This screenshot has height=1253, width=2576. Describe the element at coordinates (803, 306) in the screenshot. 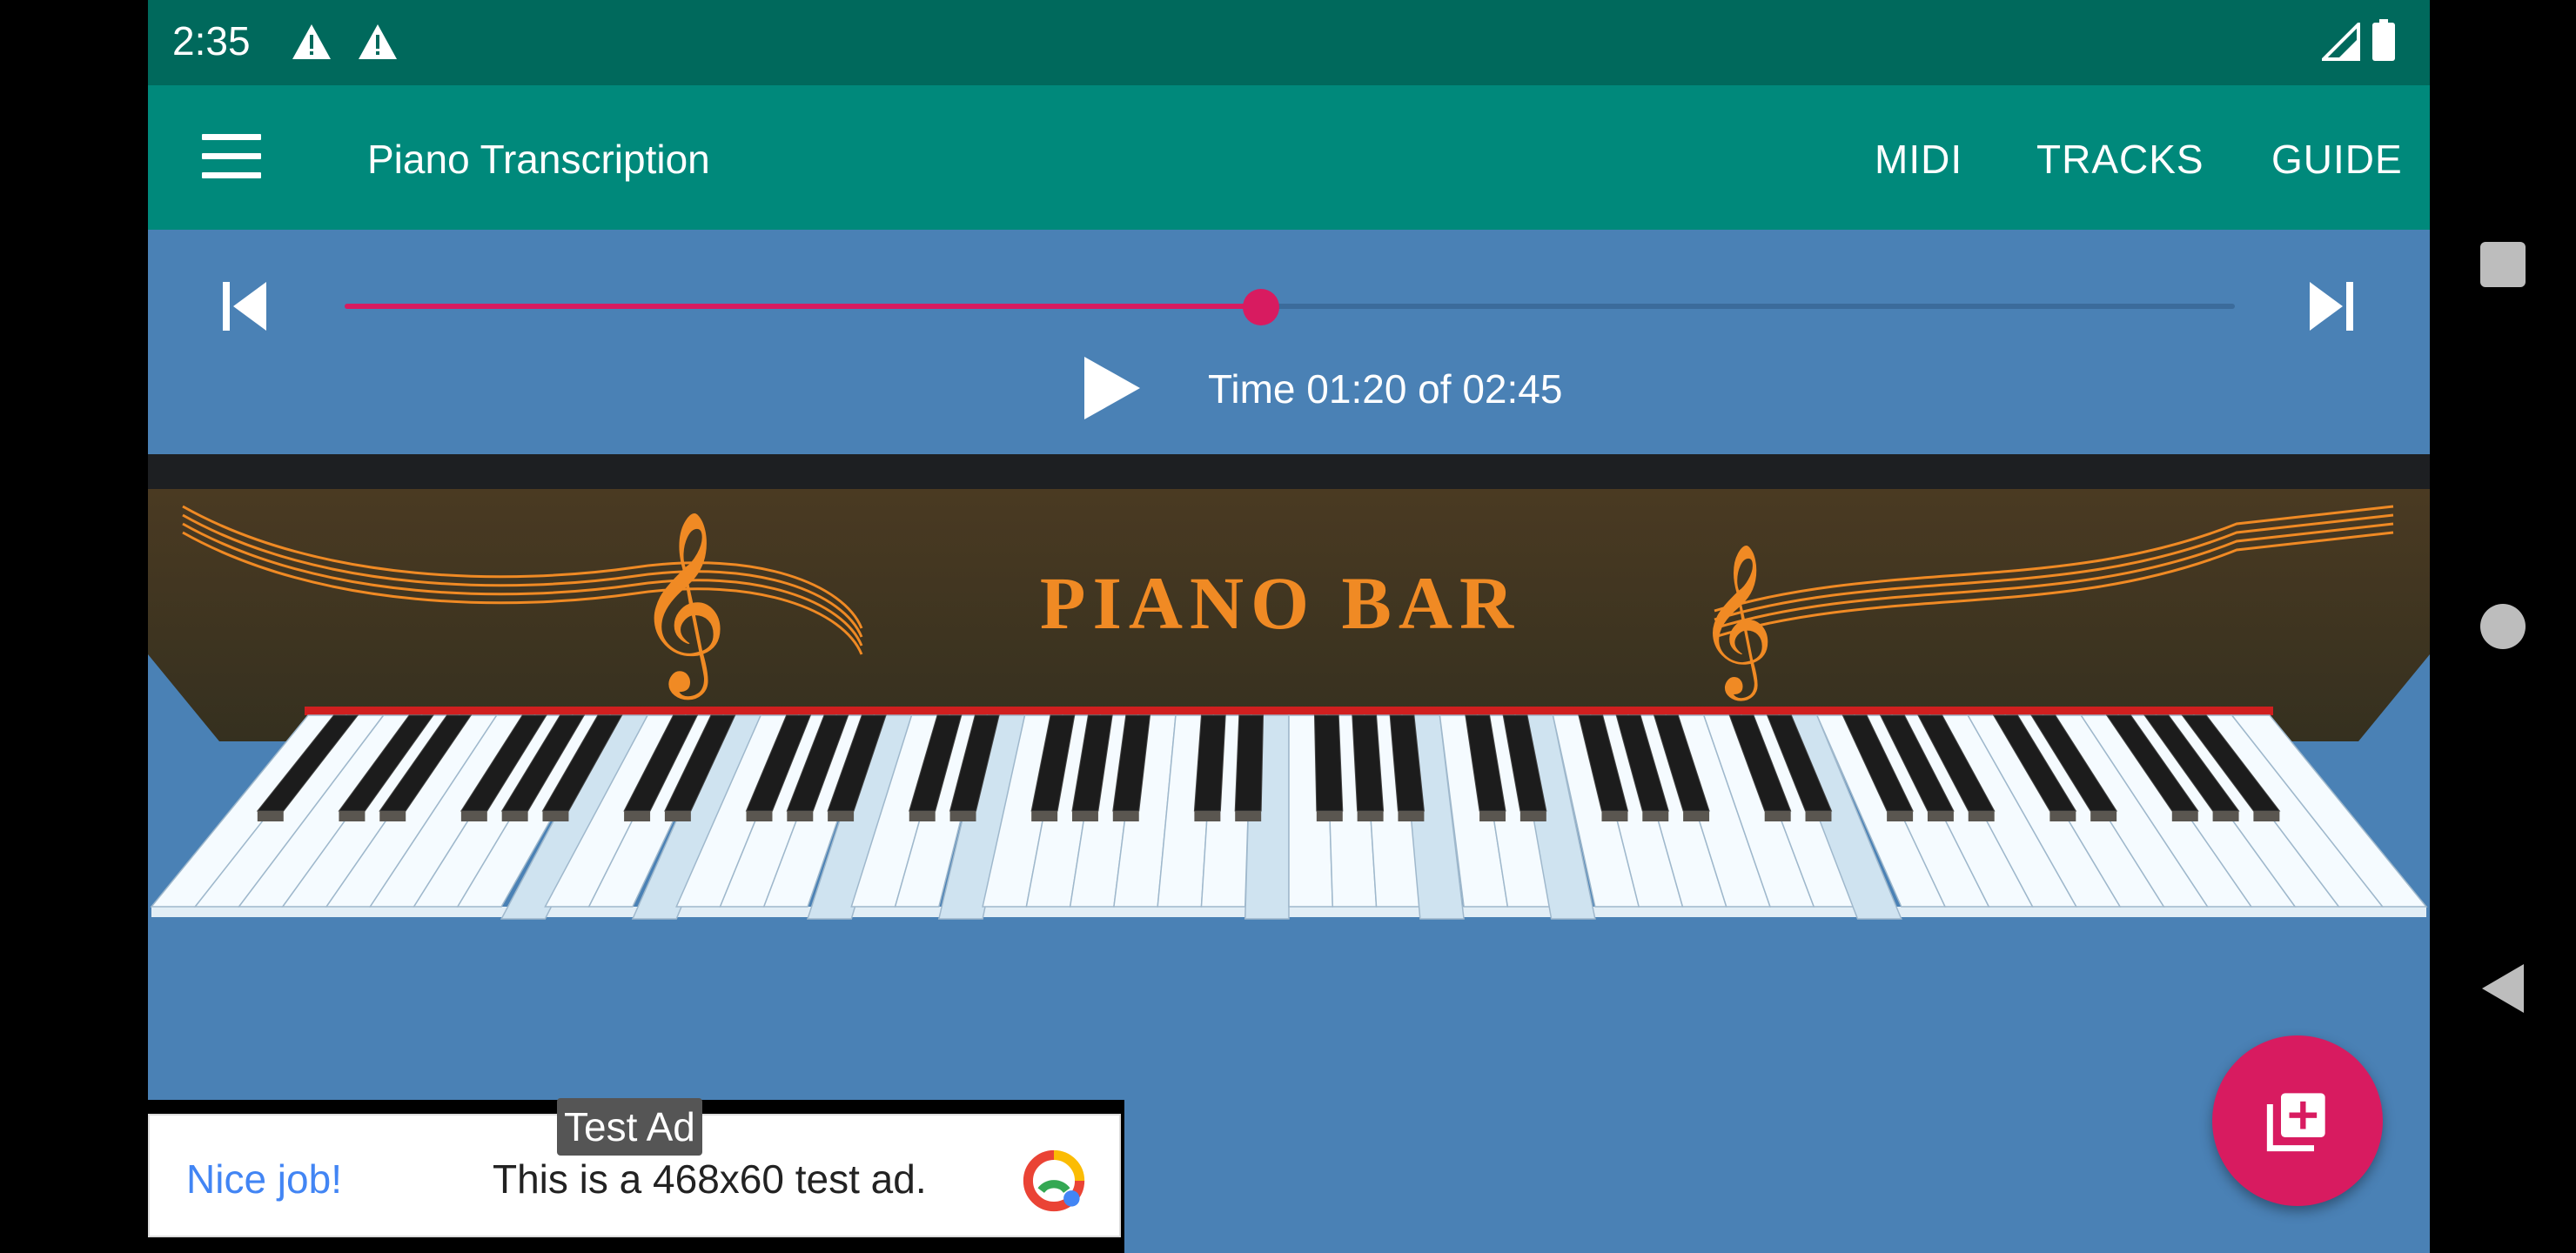

I see `seek-progress` at that location.